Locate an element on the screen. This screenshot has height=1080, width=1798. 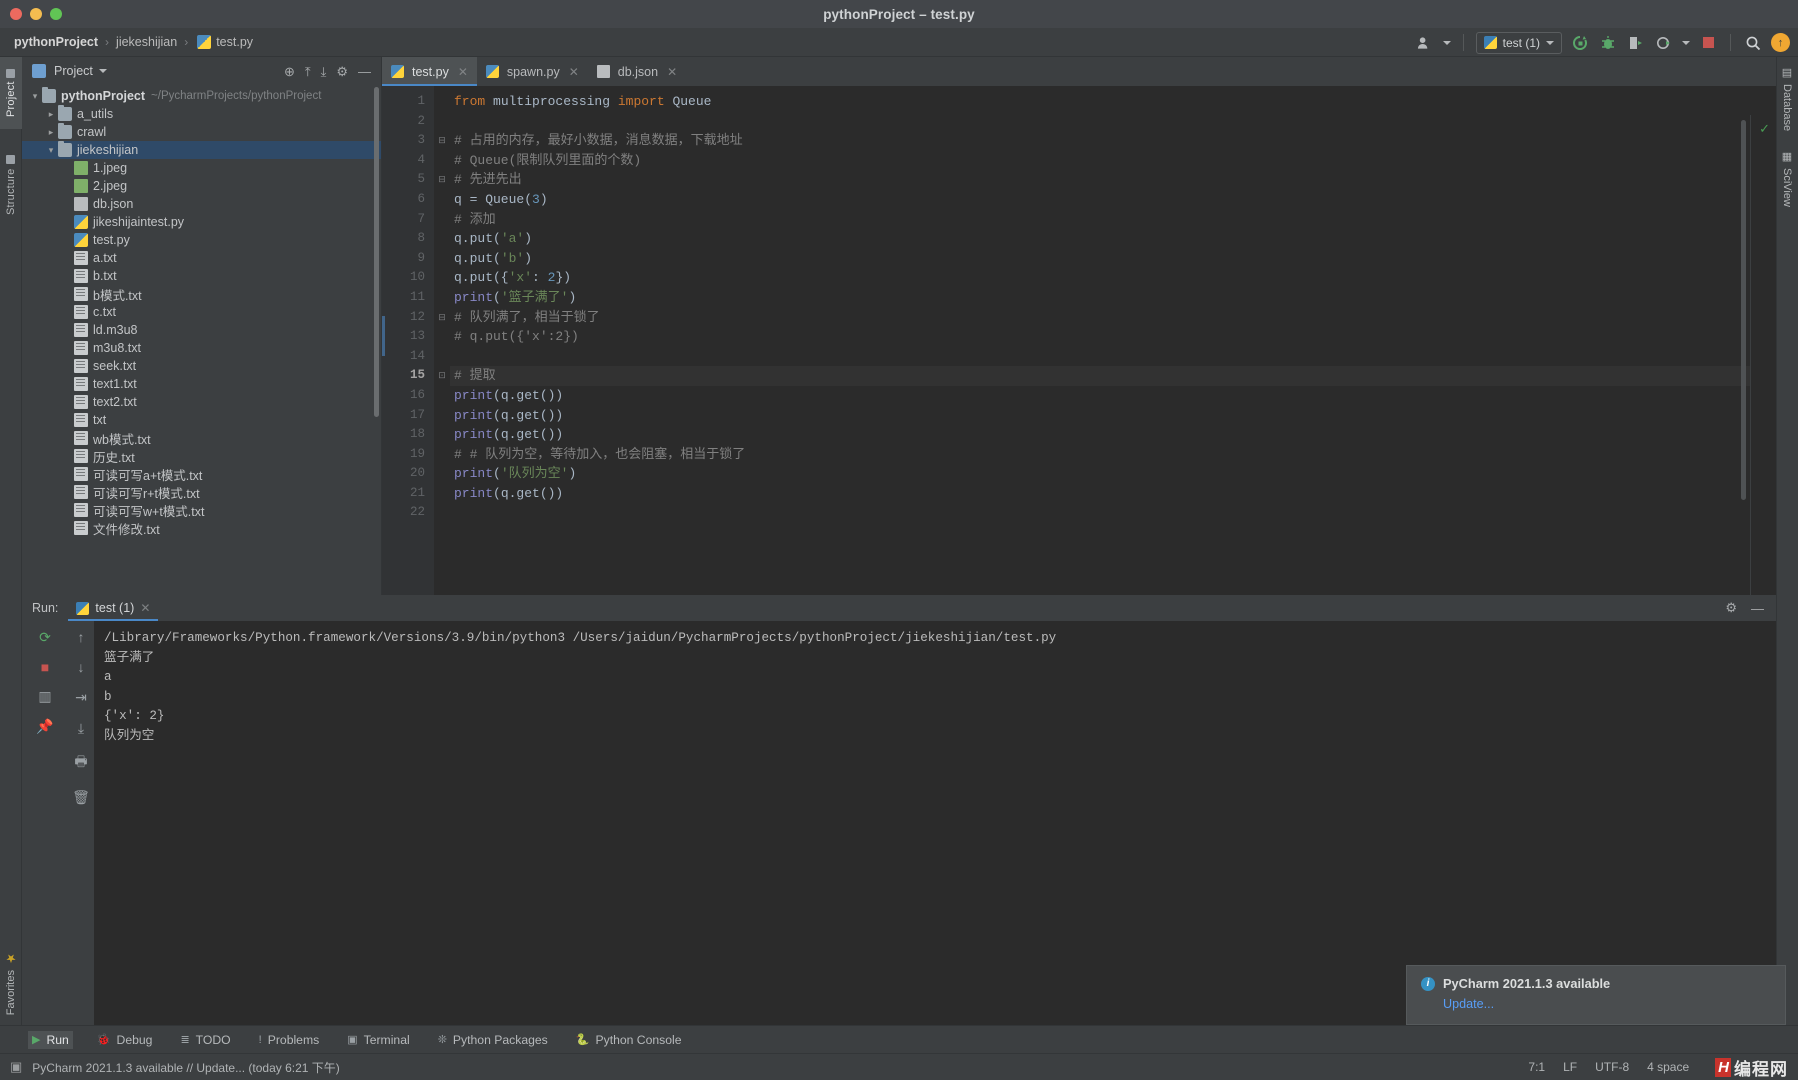
tree-item: seek.txt is located at coordinates (201, 366).